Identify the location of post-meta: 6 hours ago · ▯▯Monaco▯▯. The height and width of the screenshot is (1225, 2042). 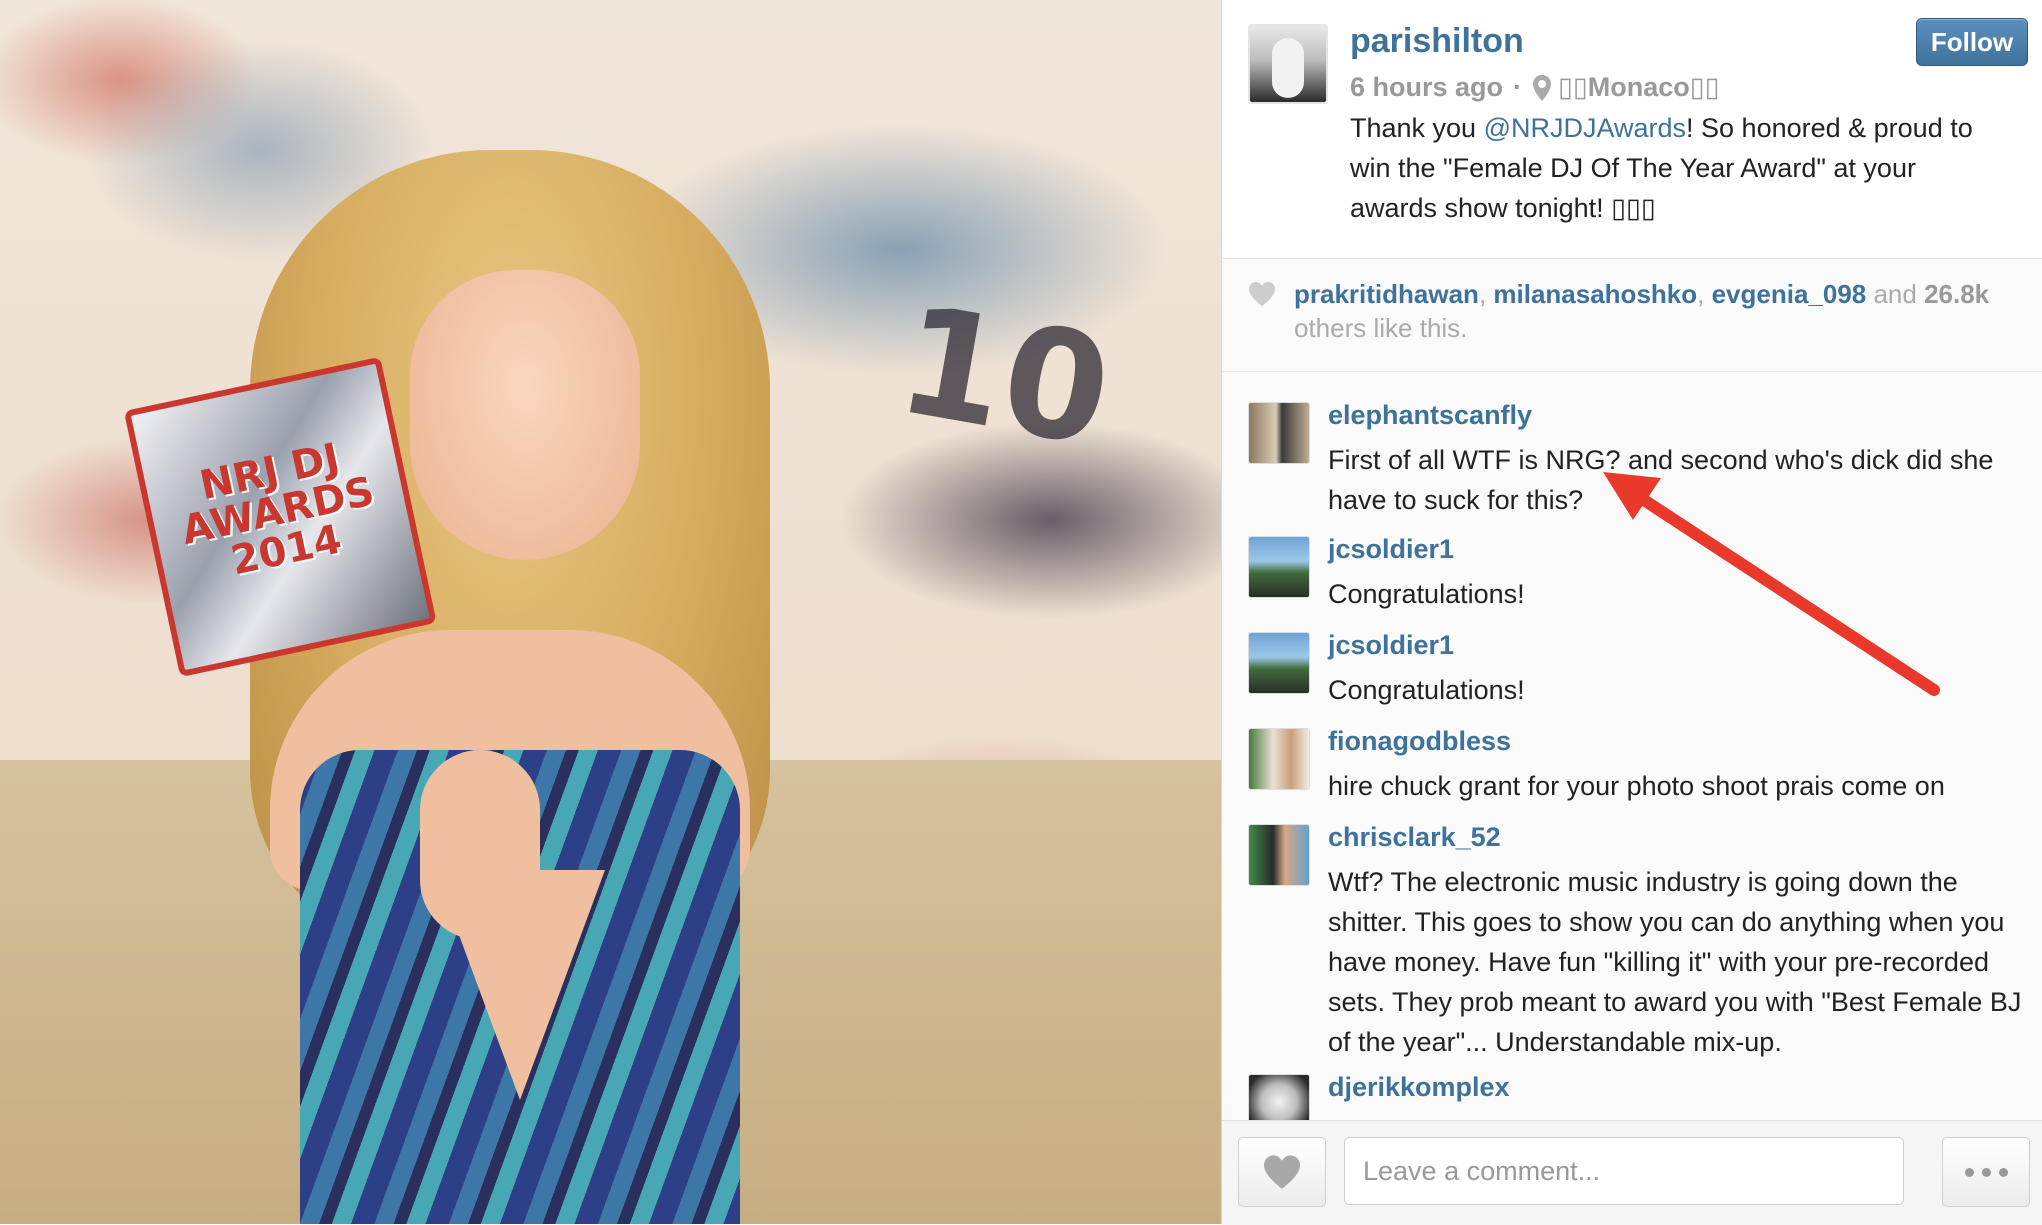
(1534, 87).